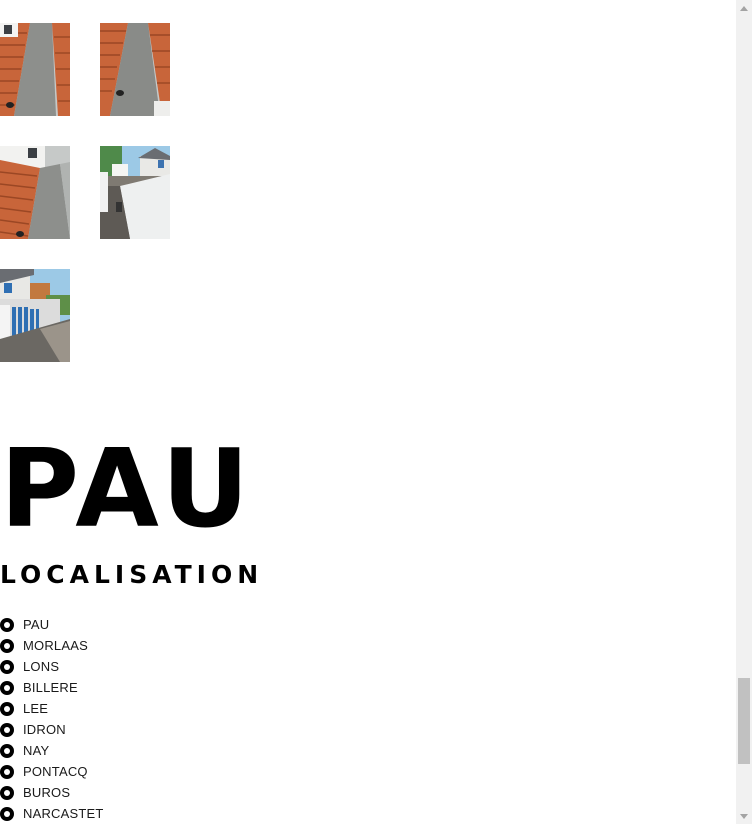  I want to click on list-item: MORLAAS, so click(52, 645).